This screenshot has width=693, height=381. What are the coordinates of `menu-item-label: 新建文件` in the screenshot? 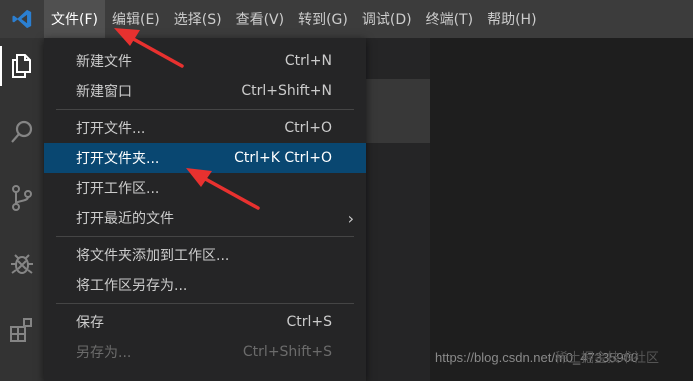 It's located at (104, 62).